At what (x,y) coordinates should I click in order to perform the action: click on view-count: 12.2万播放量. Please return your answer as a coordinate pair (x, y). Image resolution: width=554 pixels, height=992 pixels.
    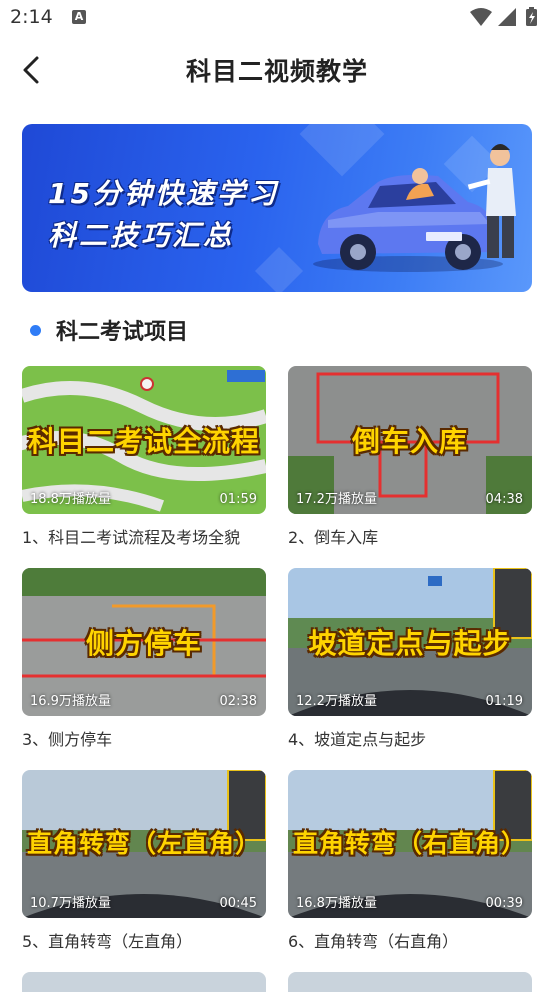
    Looking at the image, I should click on (336, 701).